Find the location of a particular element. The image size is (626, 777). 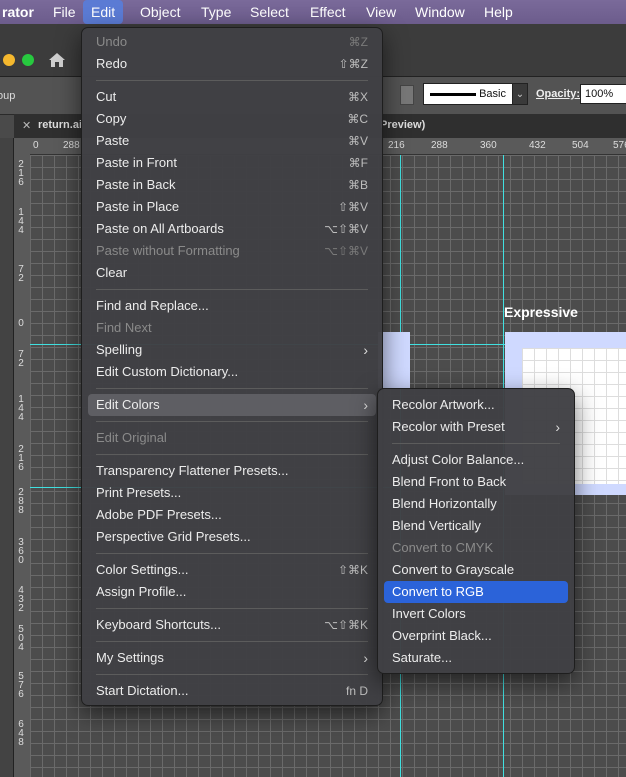

minimize-button is located at coordinates (9, 60).